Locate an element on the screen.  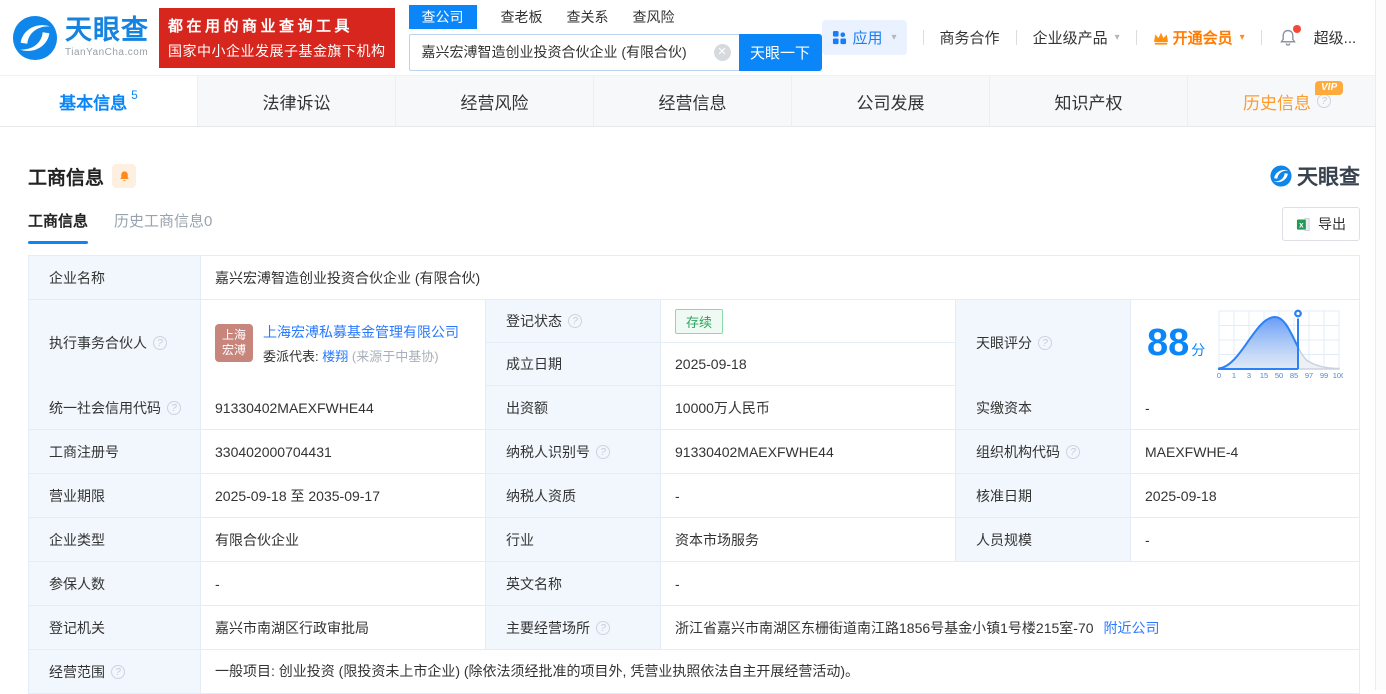
paid-capital-value: - is located at coordinates (1245, 407).